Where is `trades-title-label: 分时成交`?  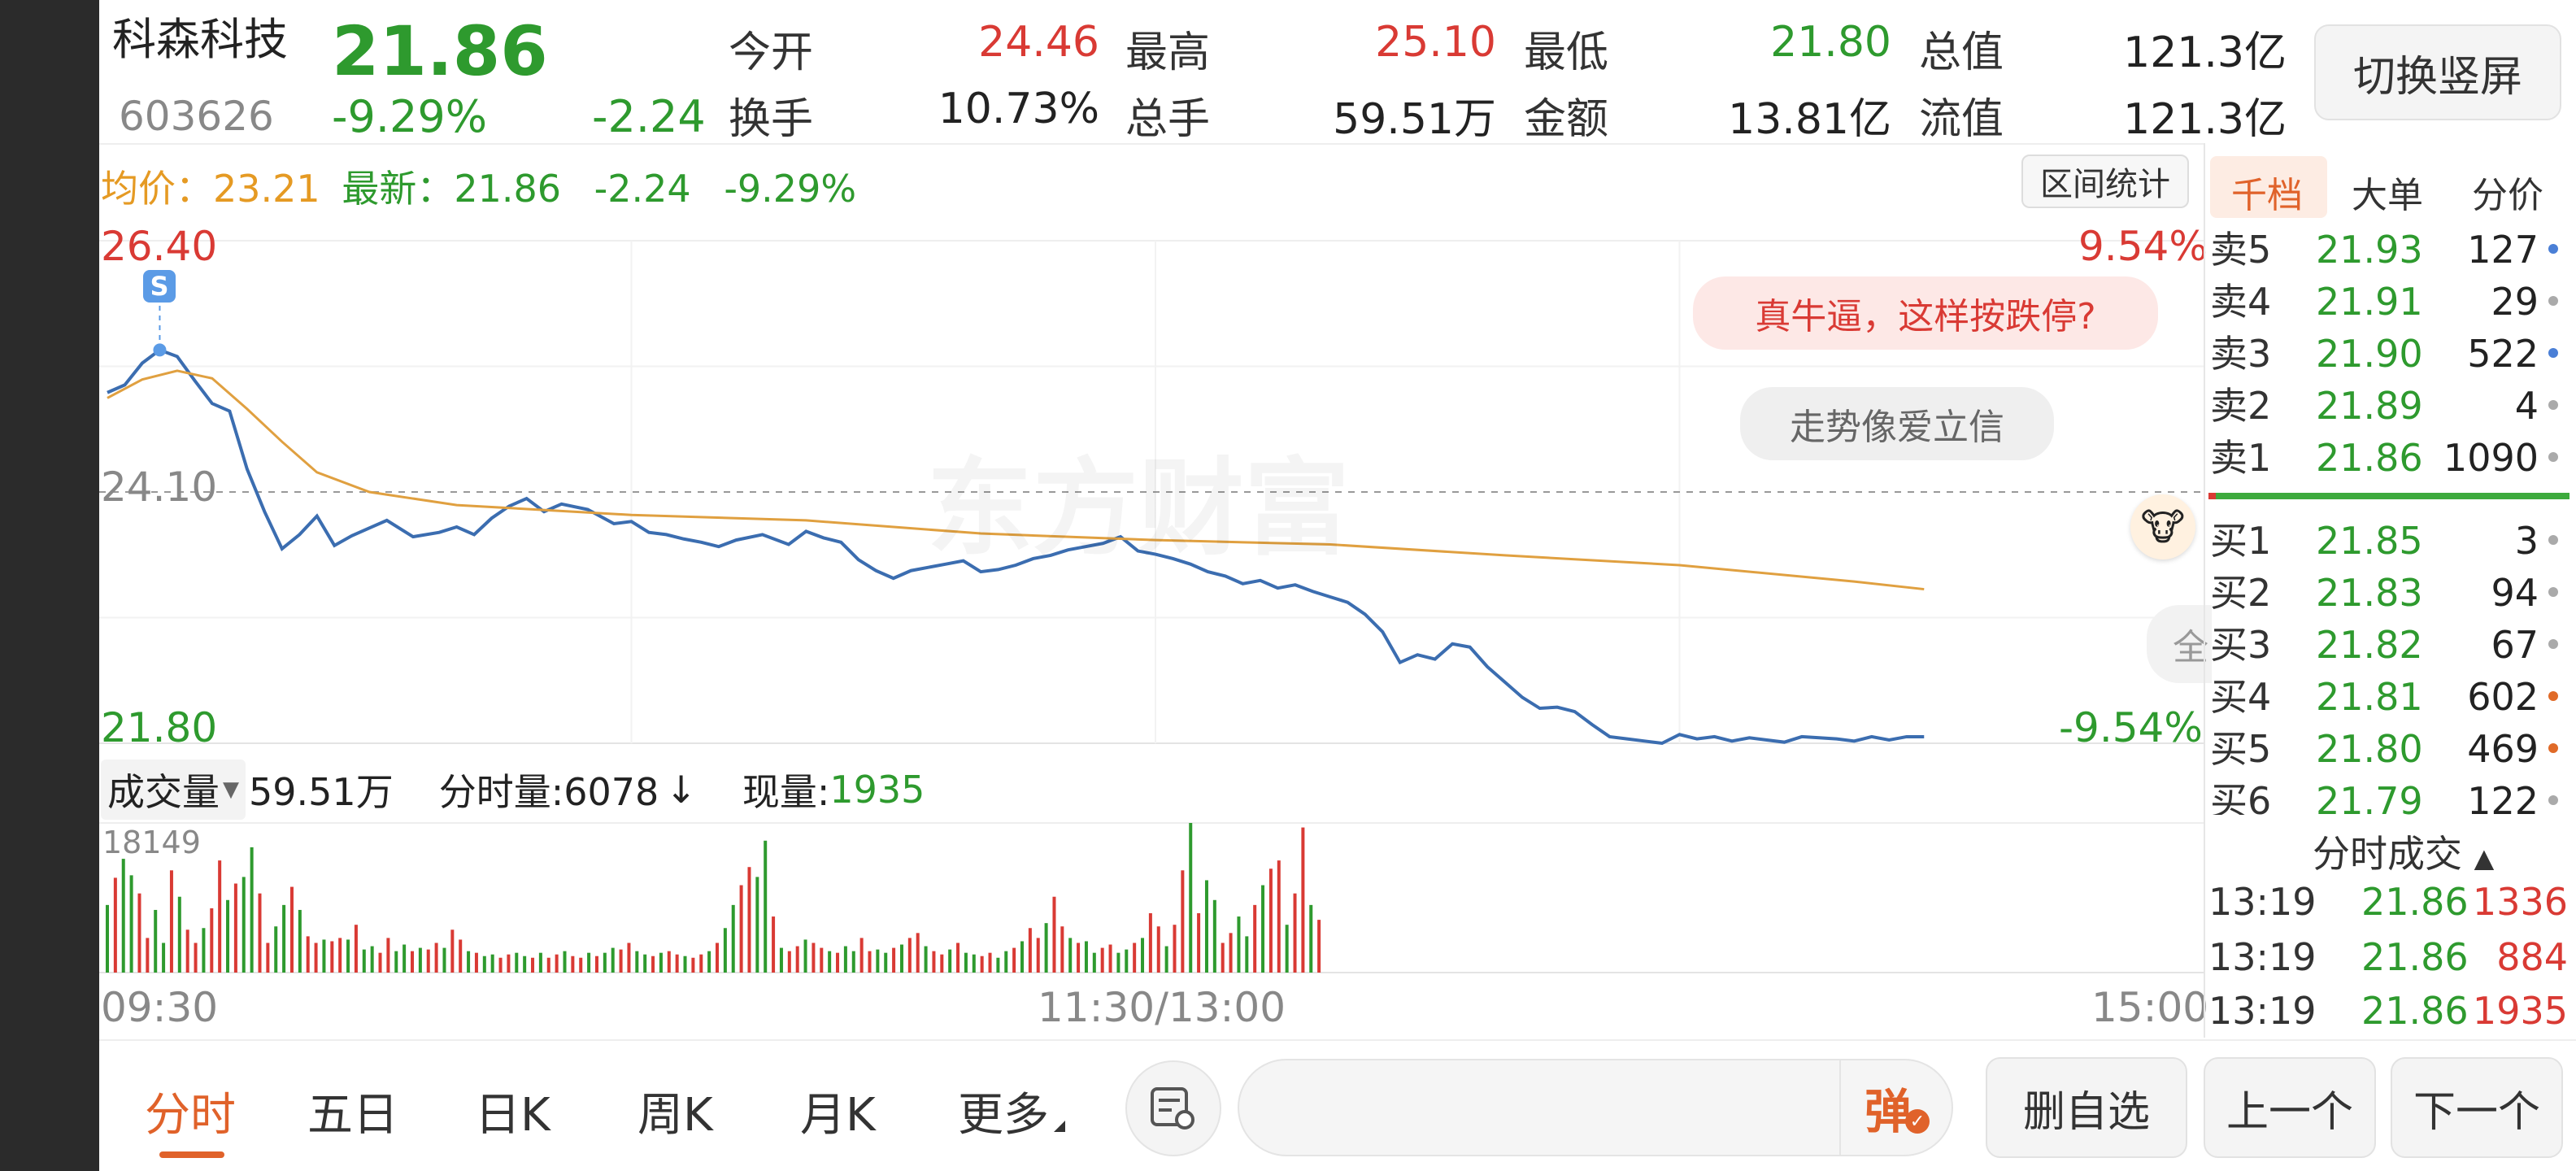
trades-title-label: 分时成交 is located at coordinates (2388, 854).